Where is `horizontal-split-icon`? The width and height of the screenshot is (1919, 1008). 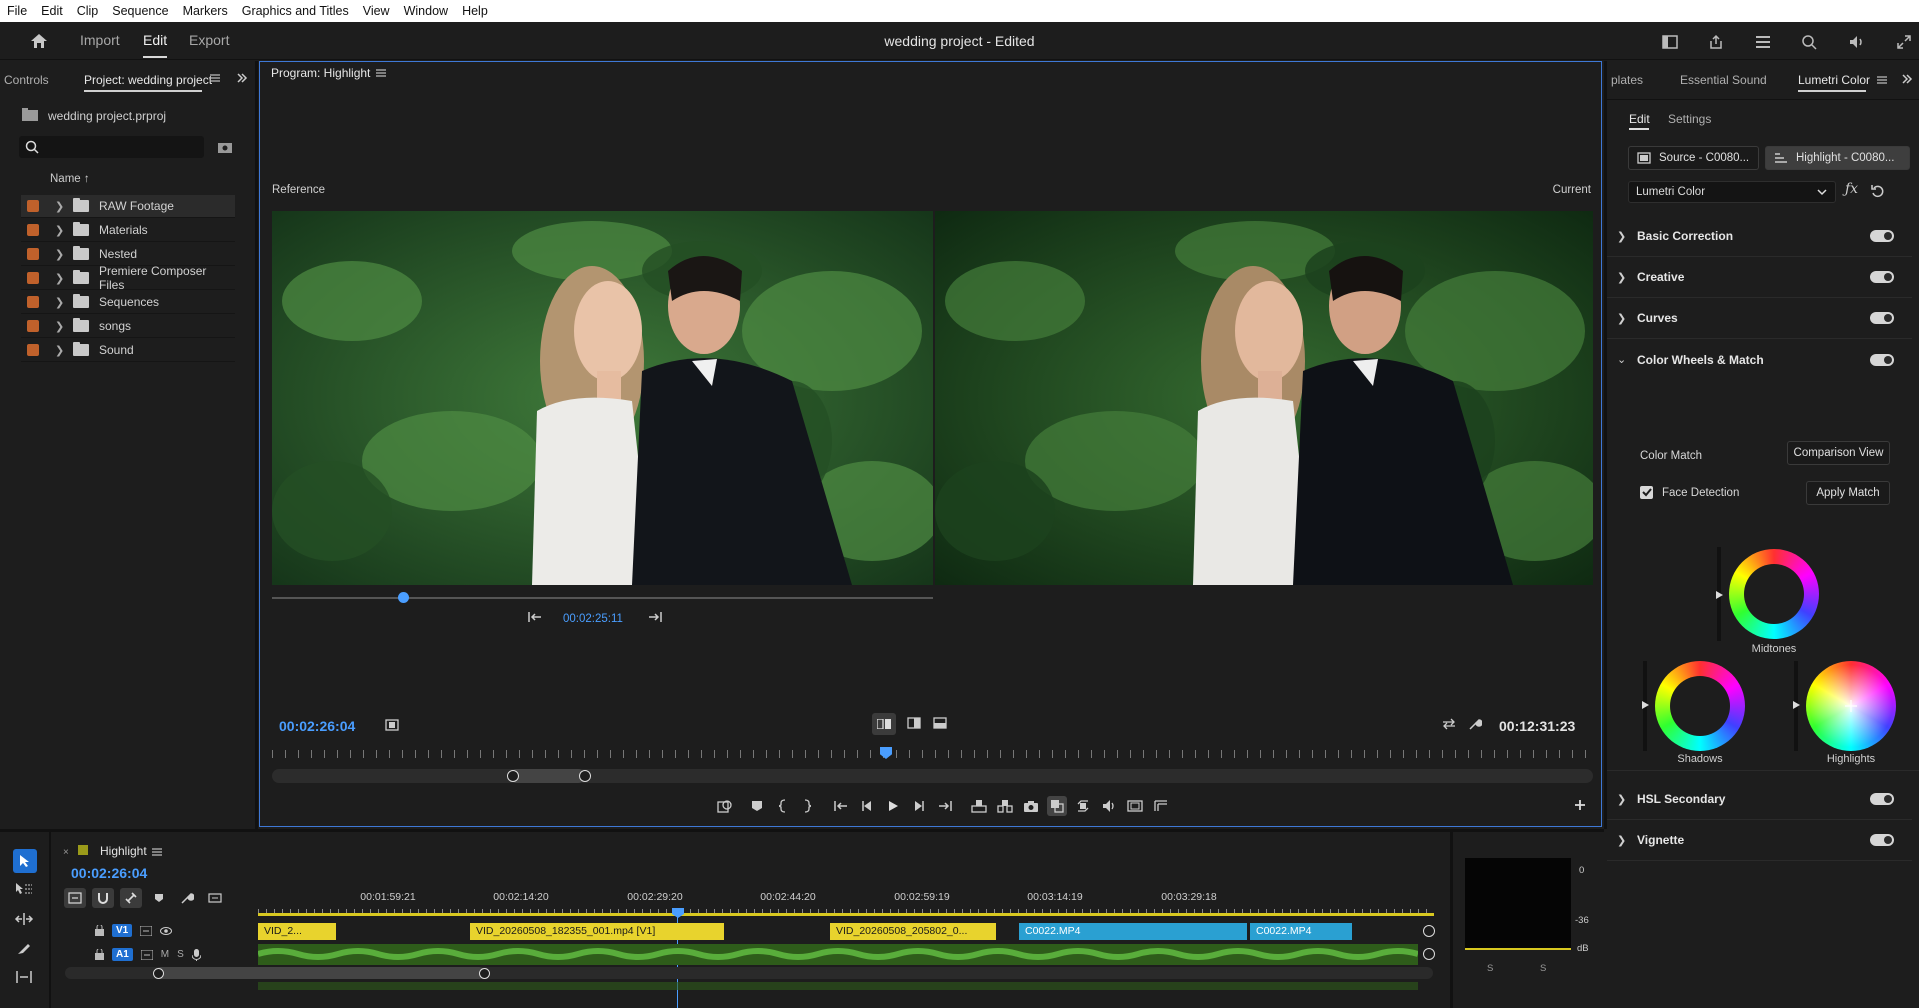
horizontal-split-icon is located at coordinates (940, 723).